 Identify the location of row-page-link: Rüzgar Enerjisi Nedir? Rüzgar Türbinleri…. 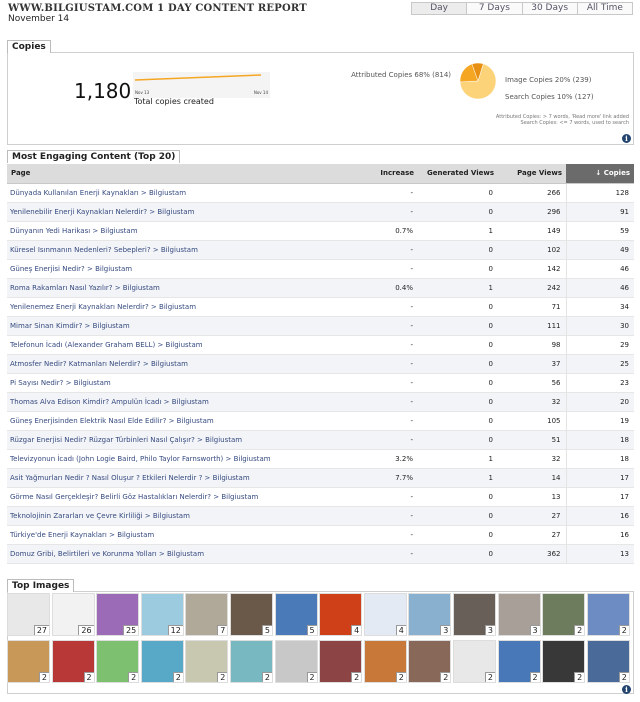
(168, 440).